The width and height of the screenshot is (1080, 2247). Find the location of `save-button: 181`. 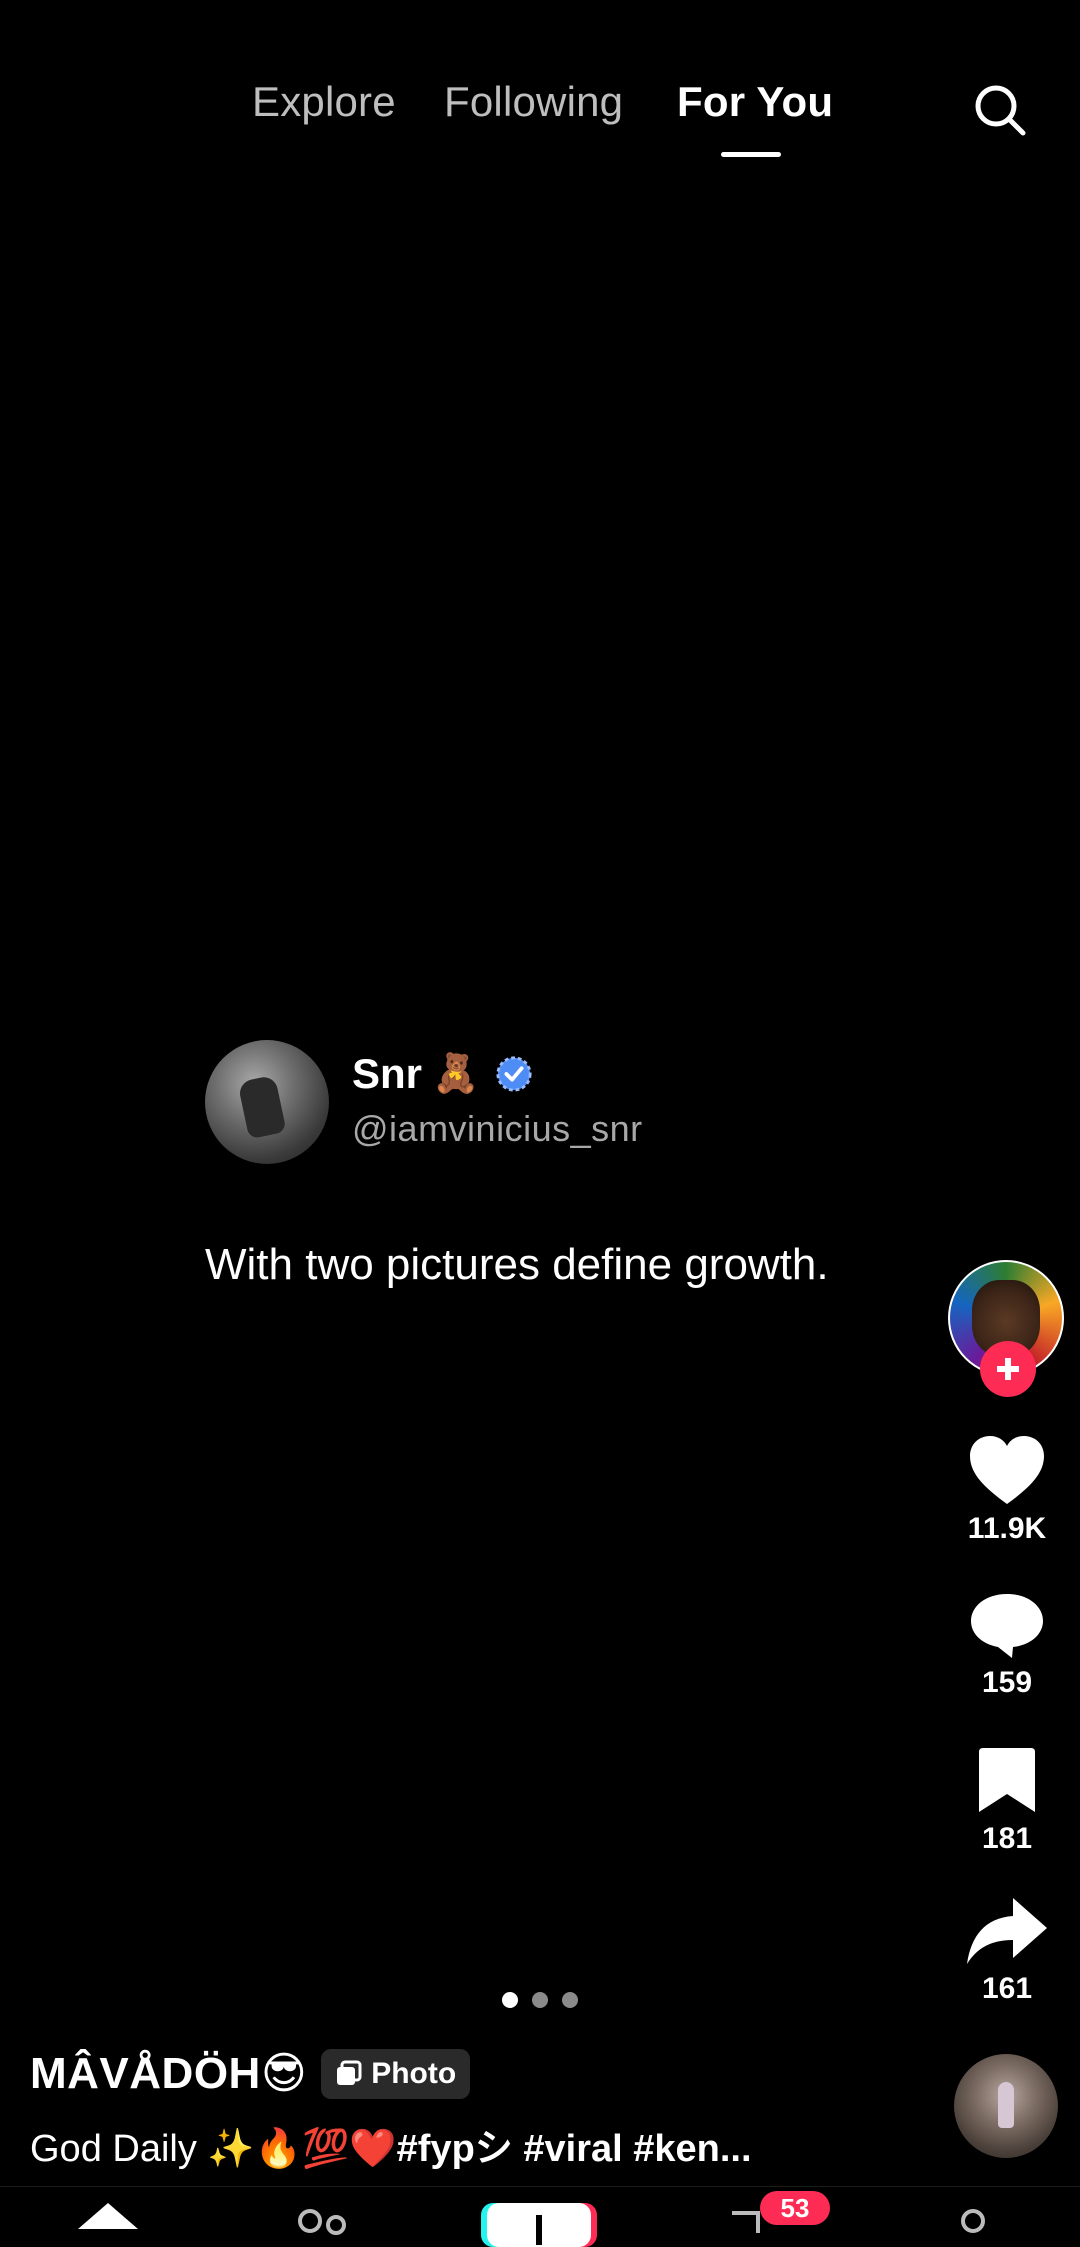

save-button: 181 is located at coordinates (1007, 1801).